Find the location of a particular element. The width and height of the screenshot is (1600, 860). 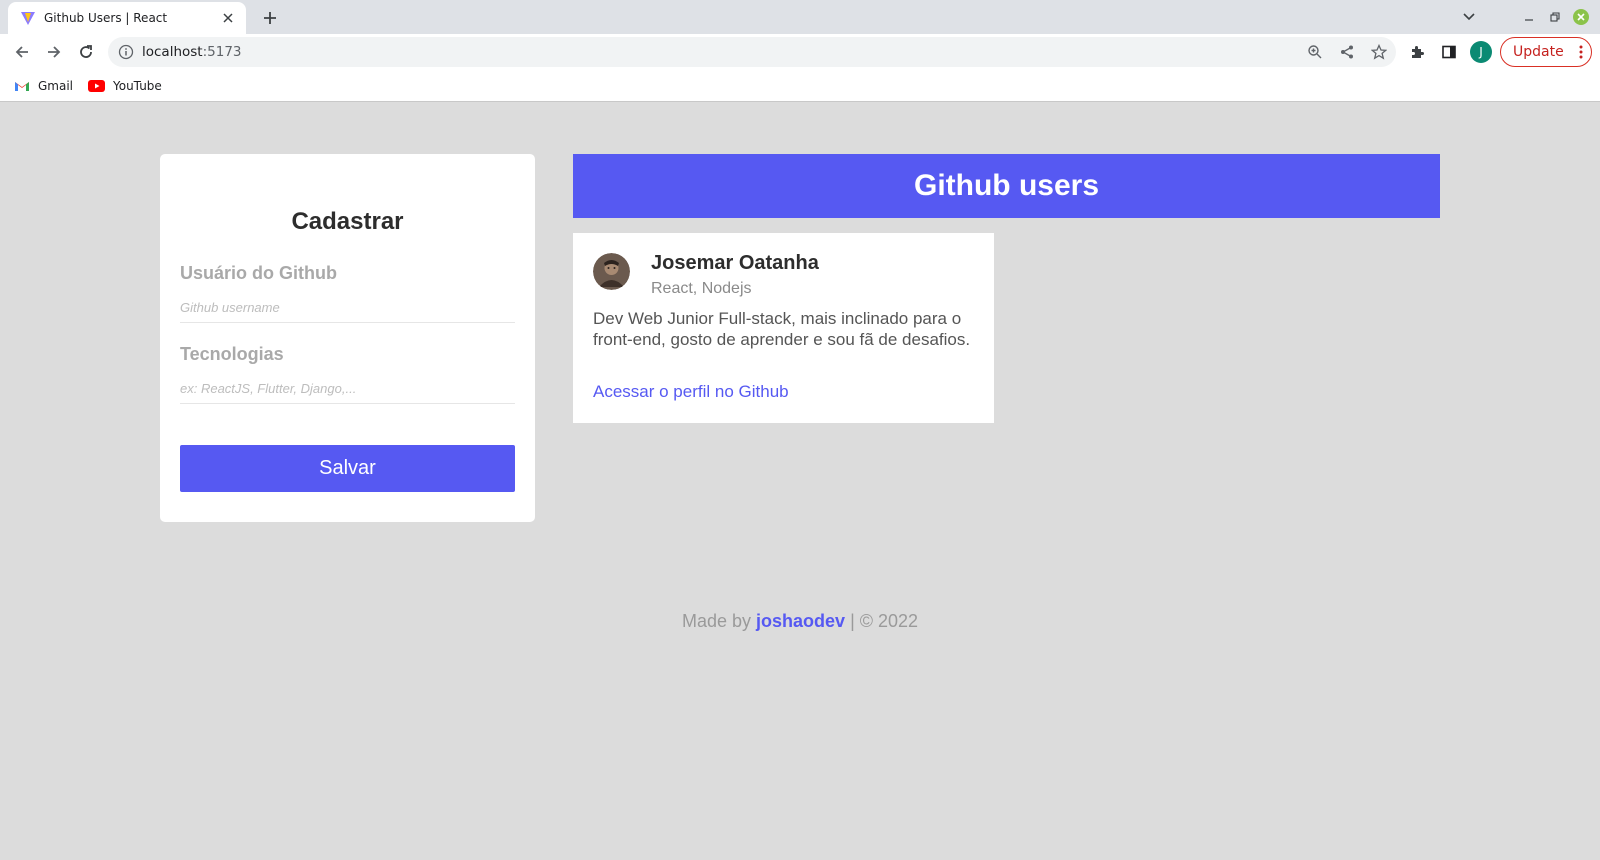

footer: Made by joshaodev | © 2022 is located at coordinates (800, 621).